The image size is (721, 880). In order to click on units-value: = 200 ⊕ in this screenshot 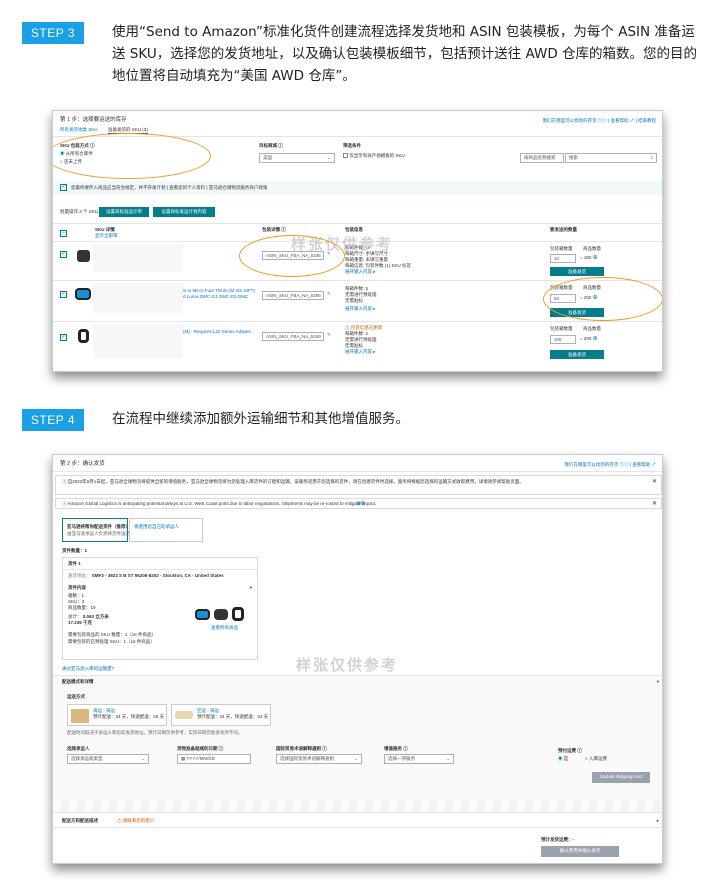, I will do `click(589, 339)`.